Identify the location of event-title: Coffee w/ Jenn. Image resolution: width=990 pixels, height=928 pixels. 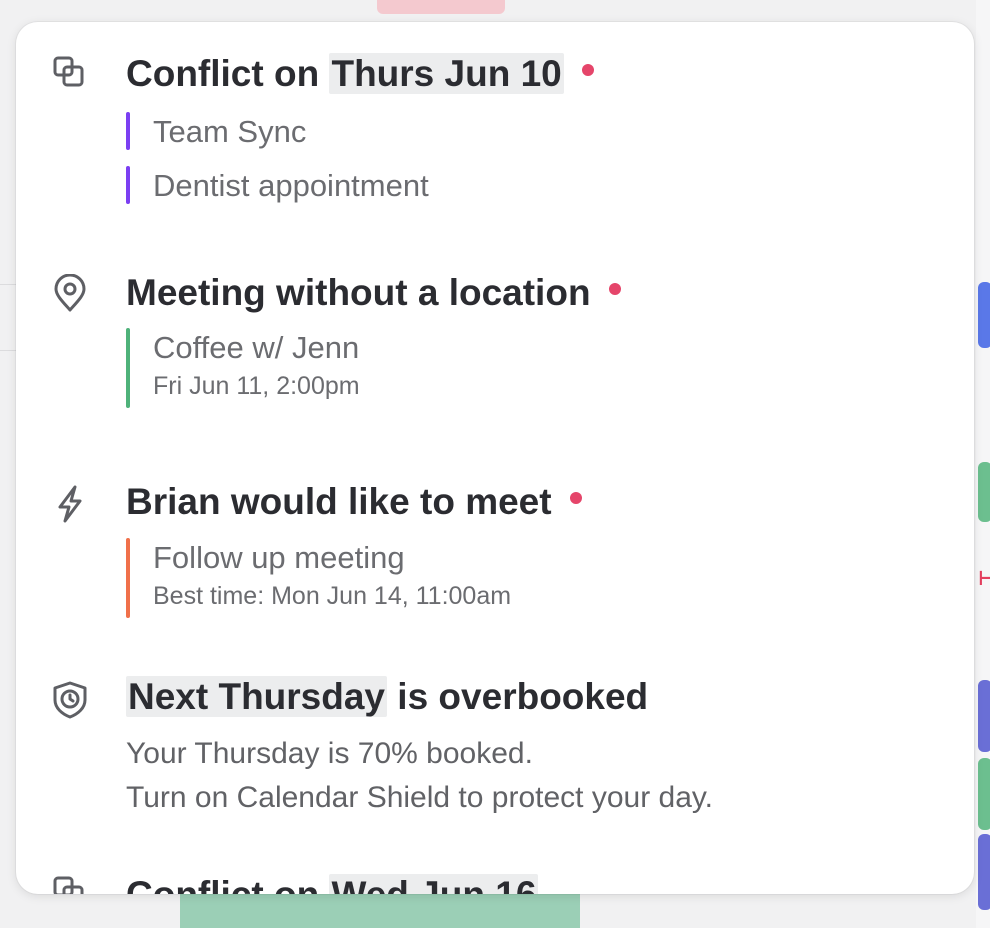
(256, 347).